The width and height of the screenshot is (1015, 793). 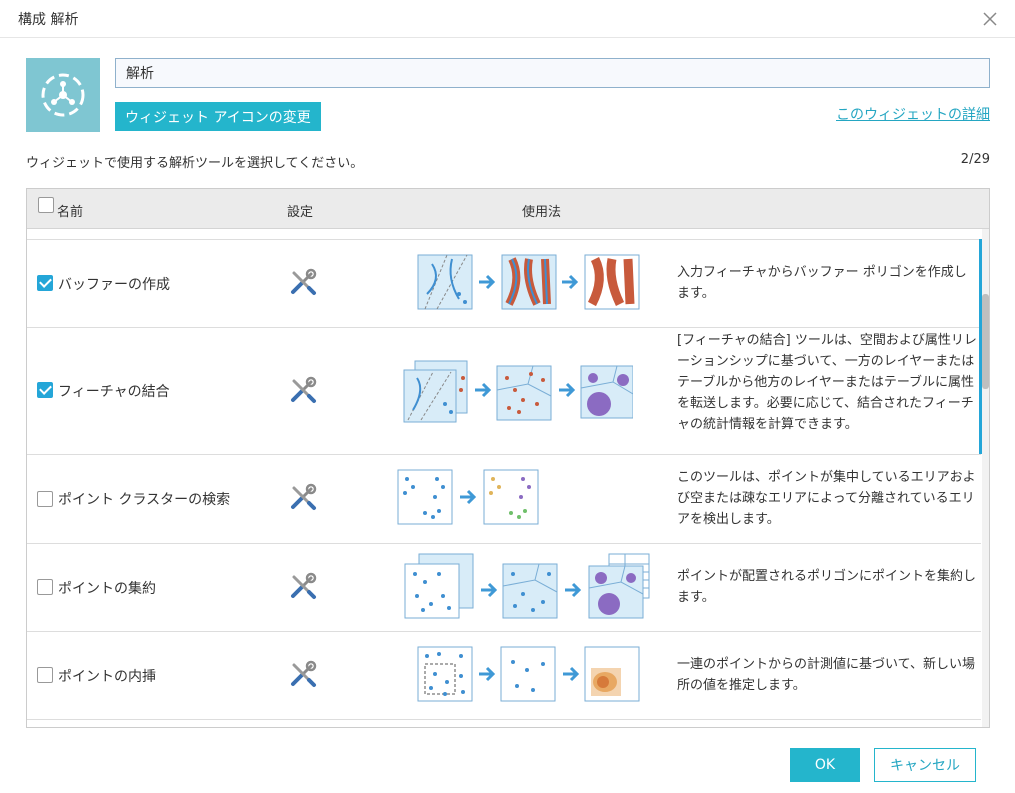 I want to click on scrollbar-thumb, so click(x=985, y=341).